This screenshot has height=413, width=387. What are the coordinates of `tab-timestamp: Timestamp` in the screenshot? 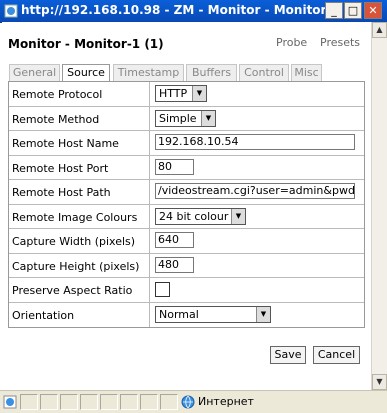 It's located at (148, 72).